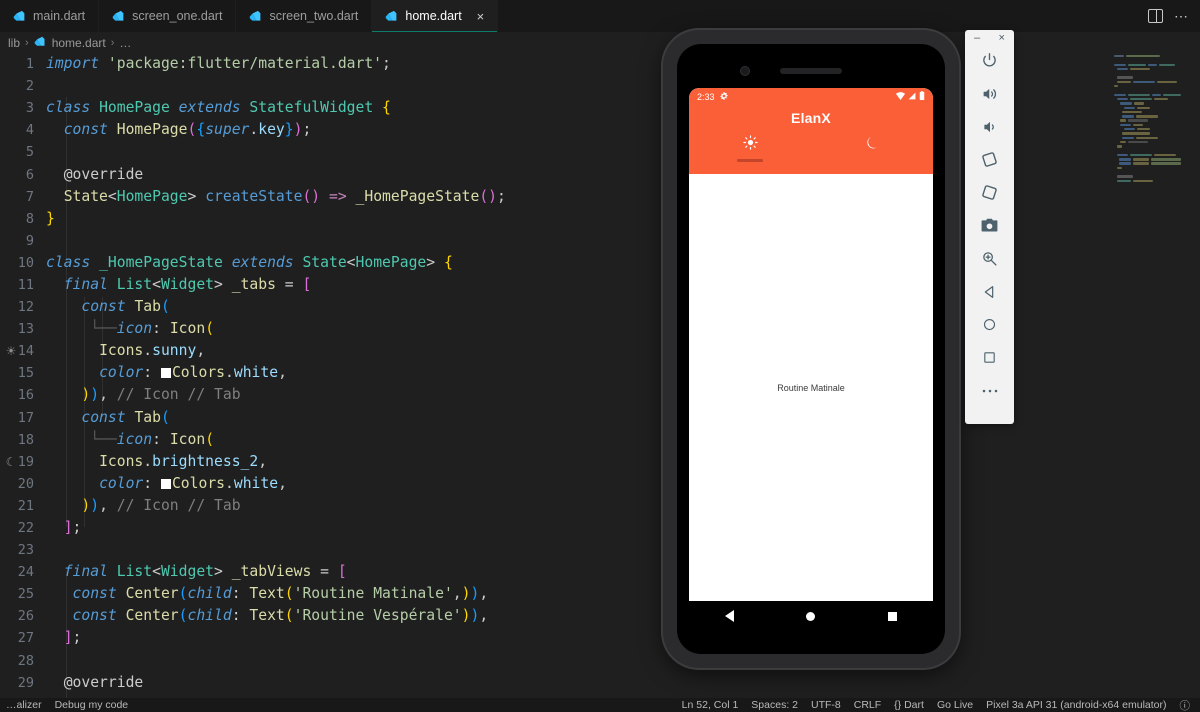 The width and height of the screenshot is (1200, 712). Describe the element at coordinates (1155, 16) in the screenshot. I see `split-editor-icon` at that location.